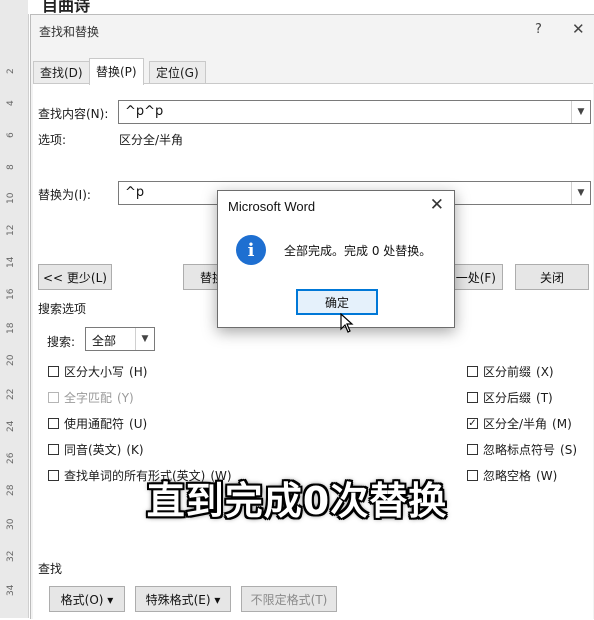  Describe the element at coordinates (297, 501) in the screenshot. I see `video-caption: 直到完成0次替换` at that location.